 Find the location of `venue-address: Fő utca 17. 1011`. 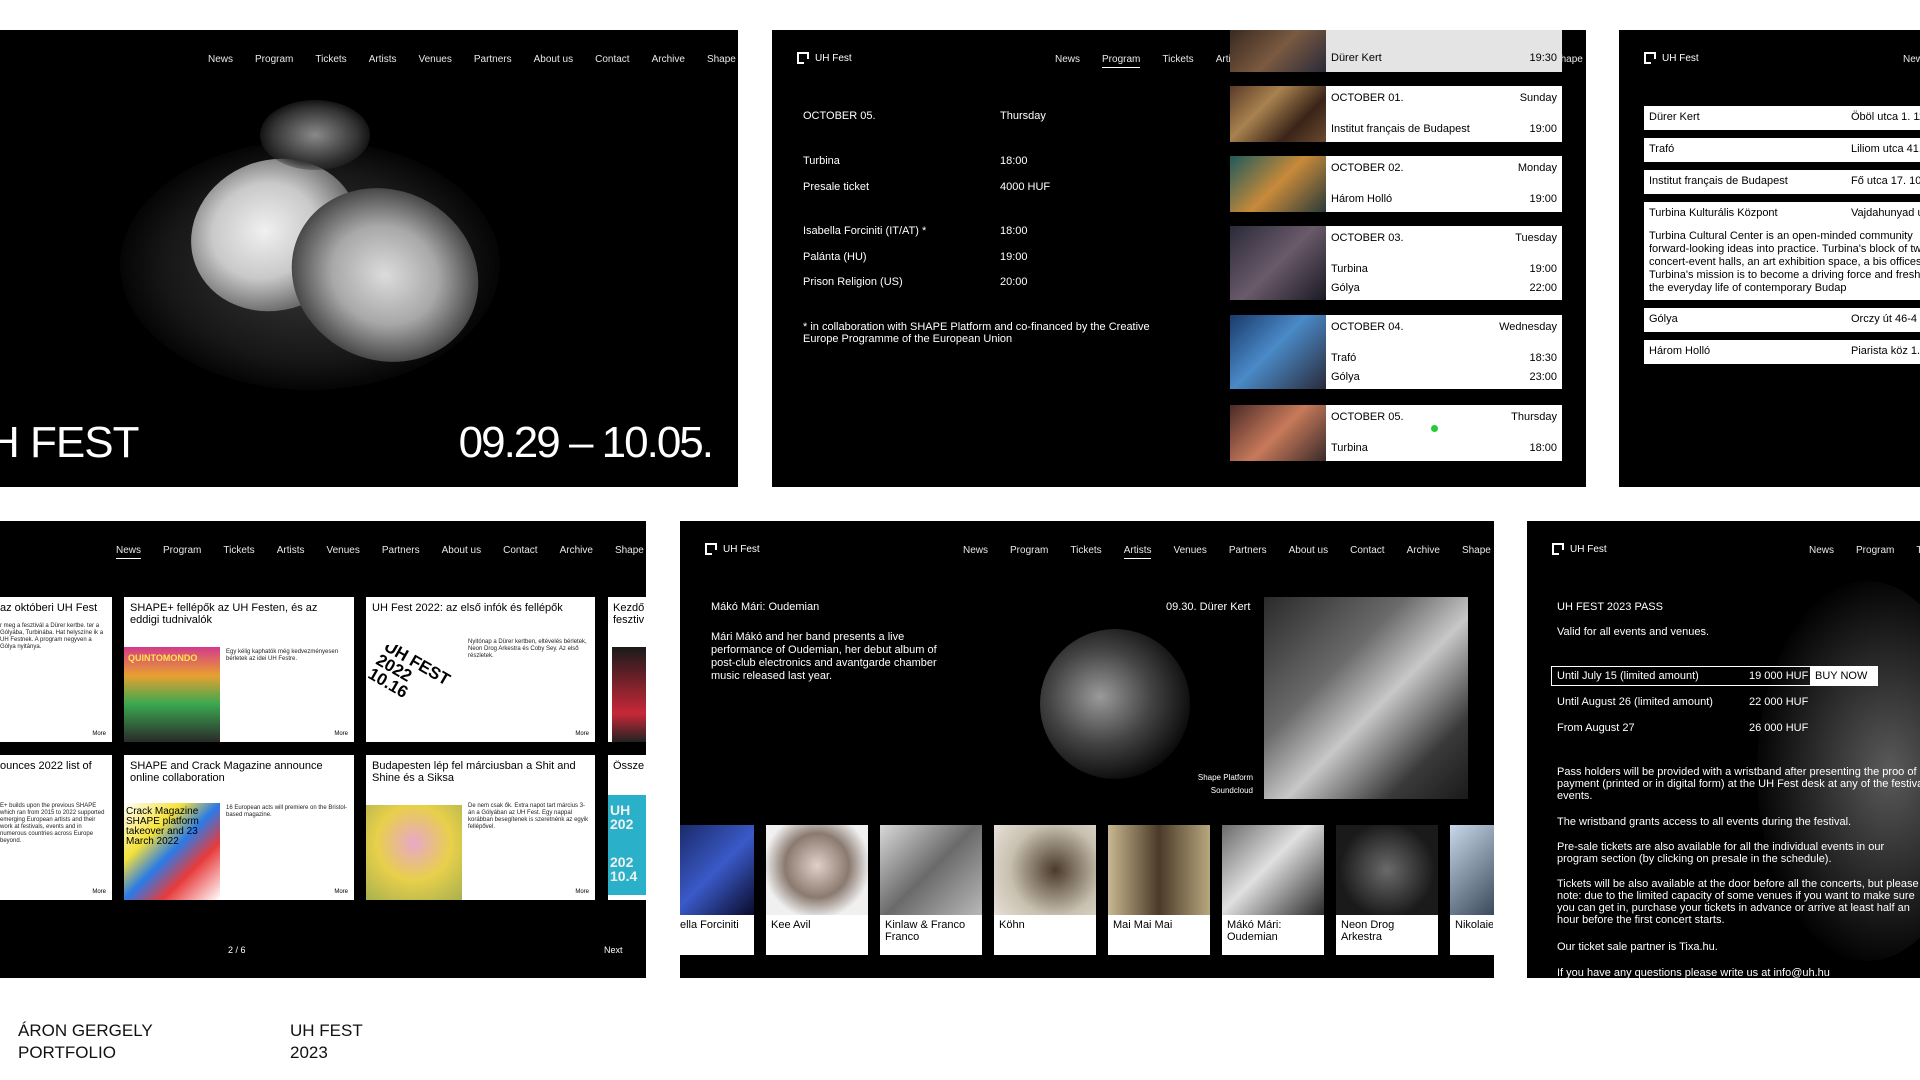

venue-address: Fő utca 17. 1011 is located at coordinates (1885, 181).